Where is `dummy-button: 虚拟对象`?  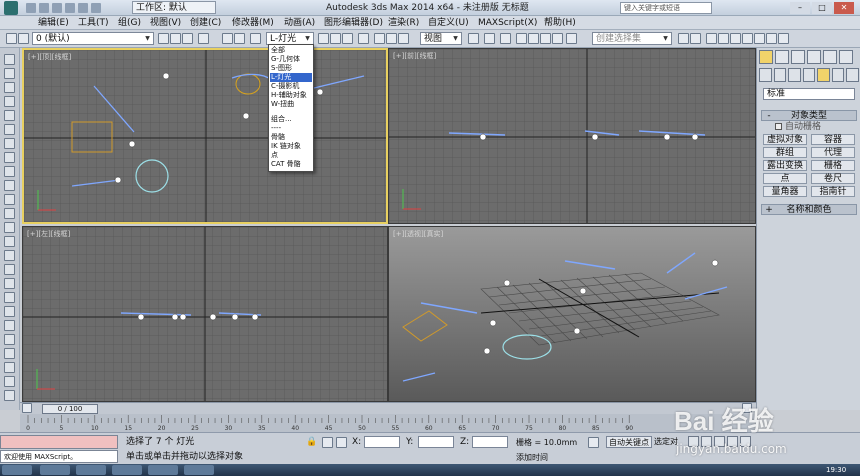
dummy-button: 虚拟对象 is located at coordinates (785, 139).